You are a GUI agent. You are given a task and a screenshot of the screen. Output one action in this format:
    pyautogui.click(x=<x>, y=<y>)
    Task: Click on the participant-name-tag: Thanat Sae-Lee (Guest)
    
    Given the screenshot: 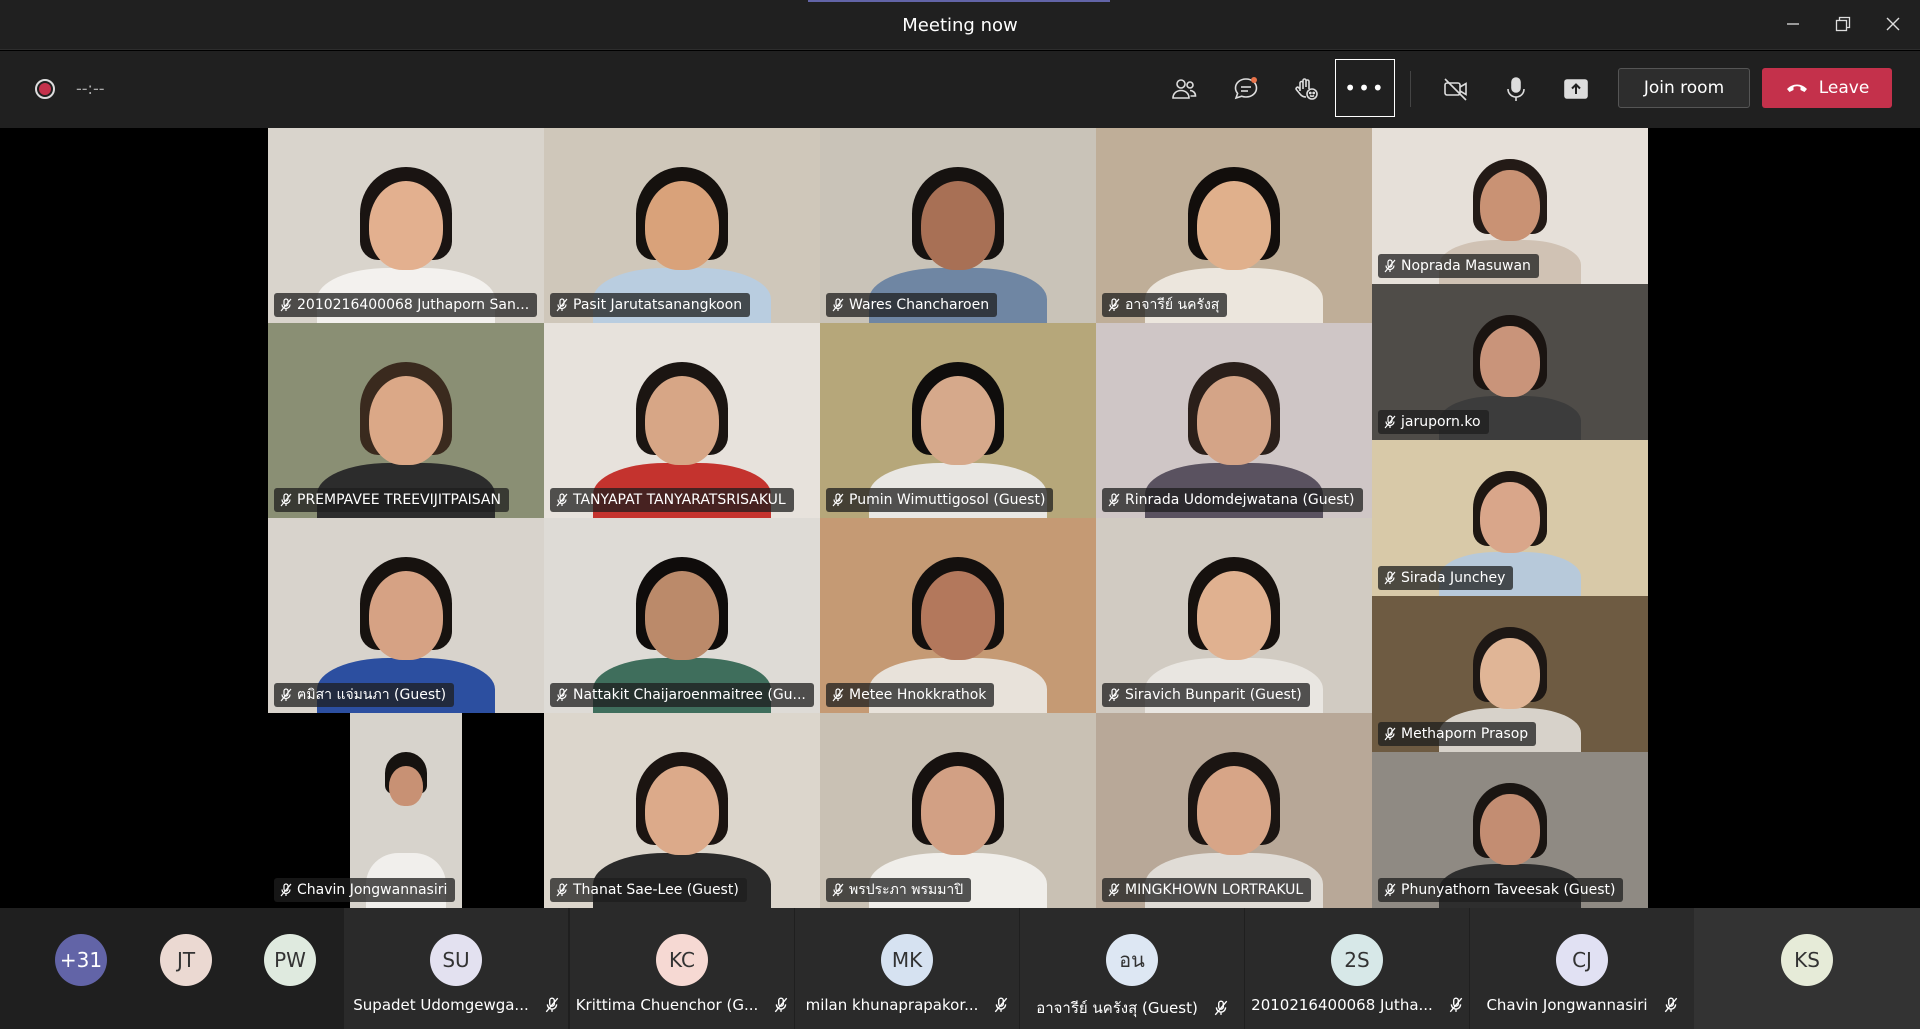 What is the action you would take?
    pyautogui.click(x=648, y=890)
    